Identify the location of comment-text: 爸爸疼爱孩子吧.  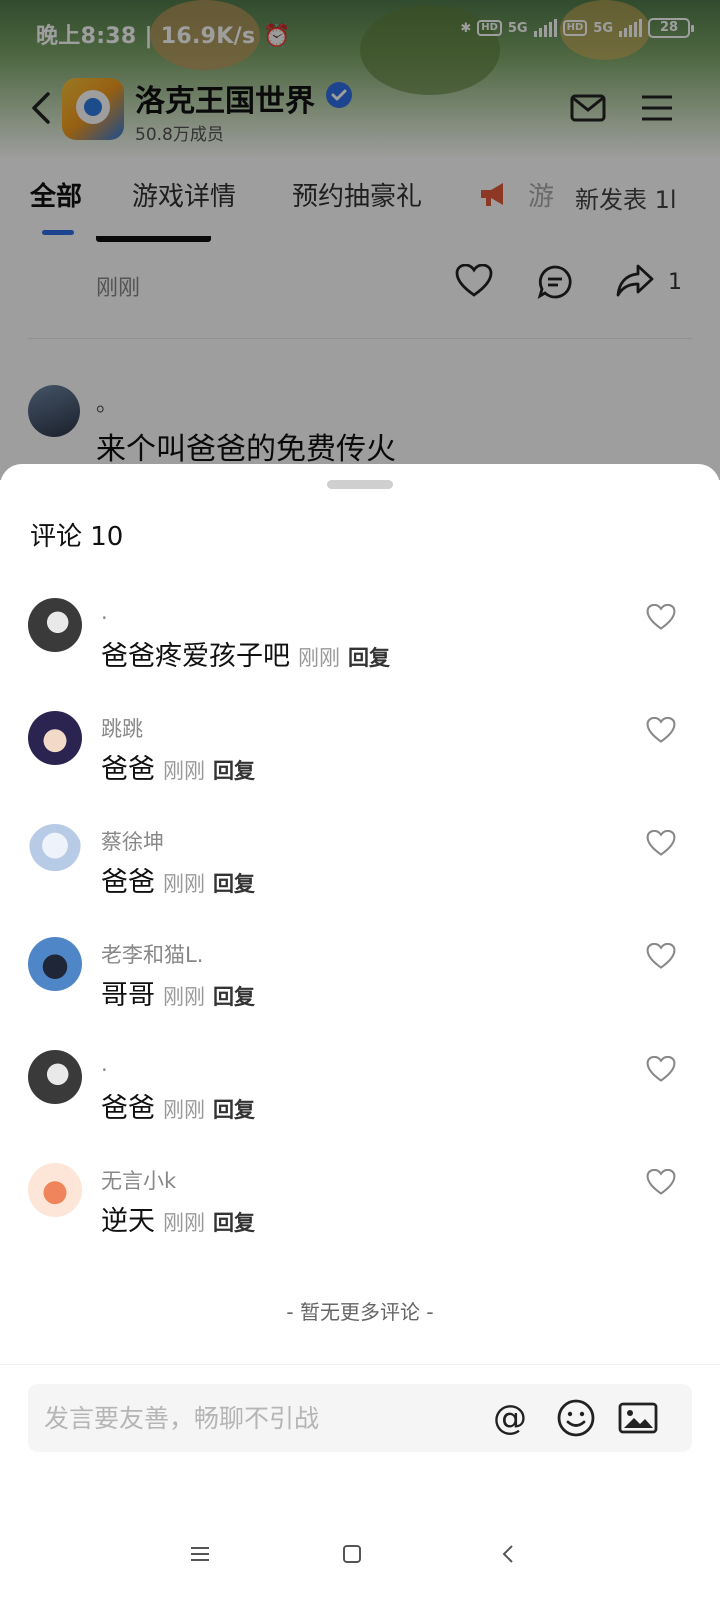
(195, 656).